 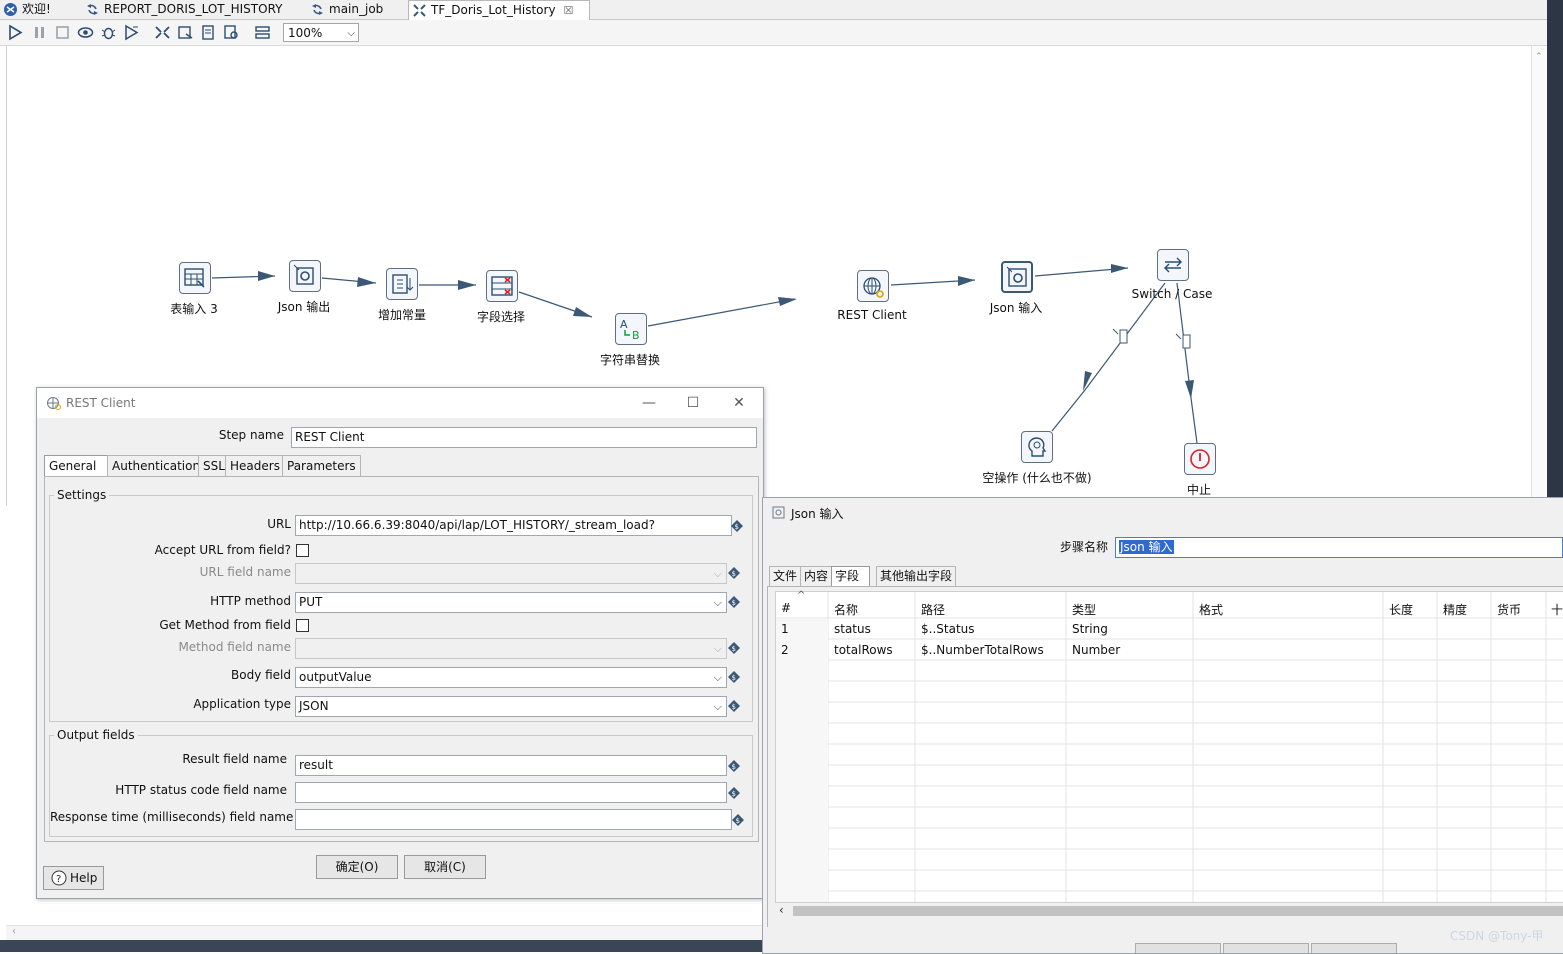 I want to click on tab-general: General, so click(x=77, y=466).